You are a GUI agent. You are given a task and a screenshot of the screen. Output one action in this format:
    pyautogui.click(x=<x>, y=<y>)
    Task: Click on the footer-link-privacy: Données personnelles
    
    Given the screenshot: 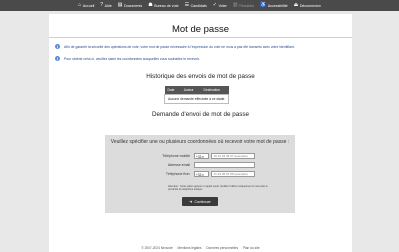 What is the action you would take?
    pyautogui.click(x=222, y=248)
    